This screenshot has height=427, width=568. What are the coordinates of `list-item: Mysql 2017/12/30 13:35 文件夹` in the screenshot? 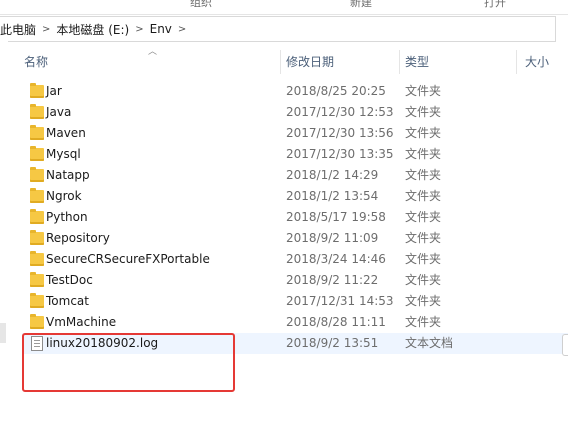 It's located at (295, 154).